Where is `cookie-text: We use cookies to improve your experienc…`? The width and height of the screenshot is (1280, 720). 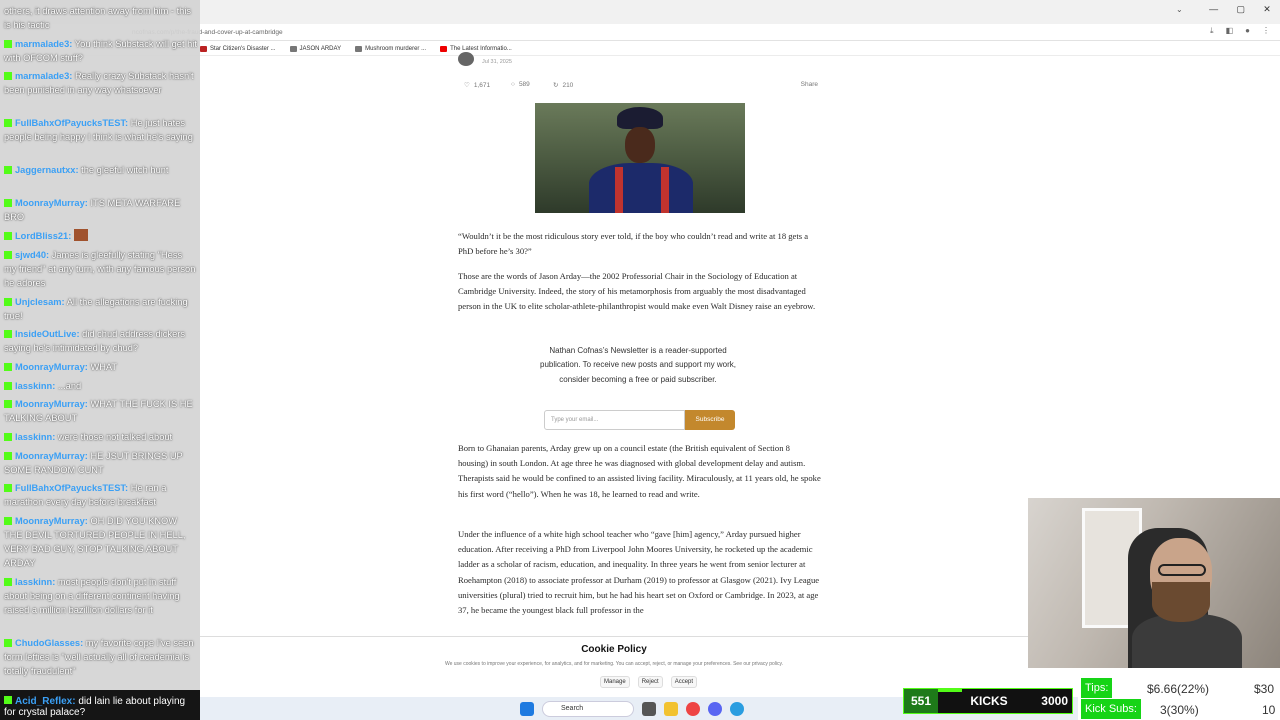
cookie-text: We use cookies to improve your experienc… is located at coordinates (614, 664).